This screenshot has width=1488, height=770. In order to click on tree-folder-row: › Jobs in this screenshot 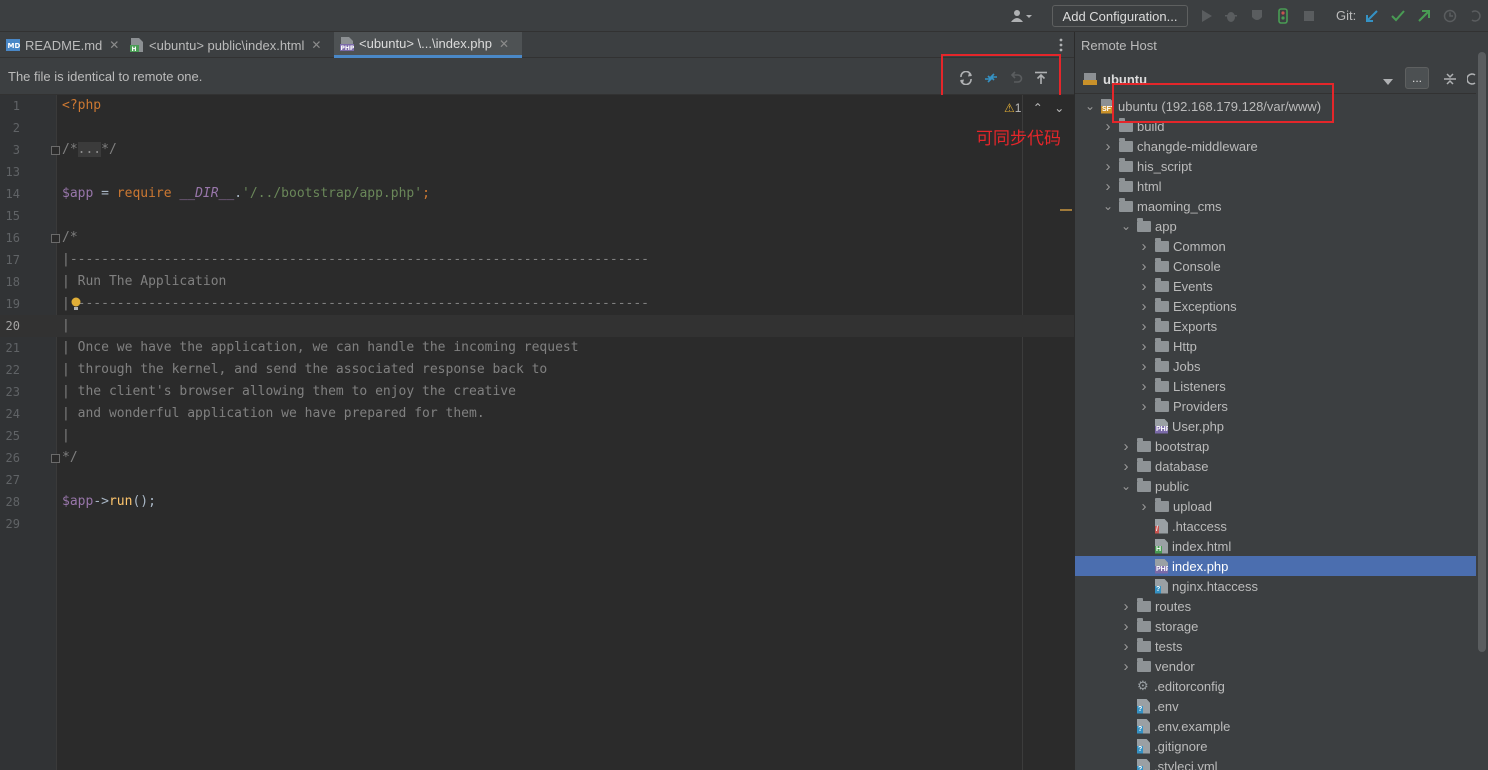, I will do `click(1276, 366)`.